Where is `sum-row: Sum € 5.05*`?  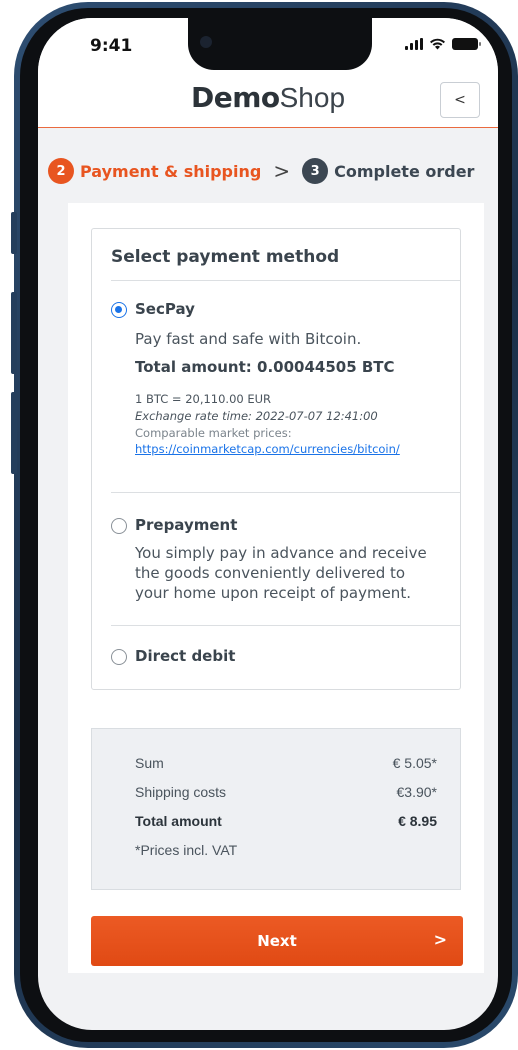 sum-row: Sum € 5.05* is located at coordinates (286, 763).